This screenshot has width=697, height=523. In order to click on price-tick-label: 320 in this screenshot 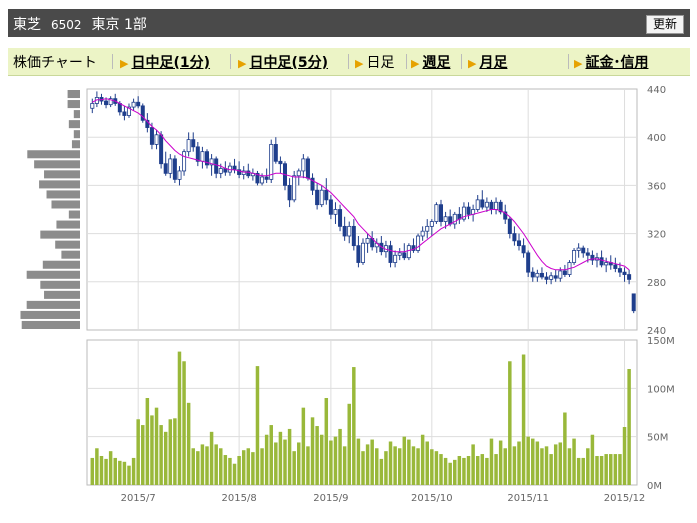, I will do `click(656, 235)`.